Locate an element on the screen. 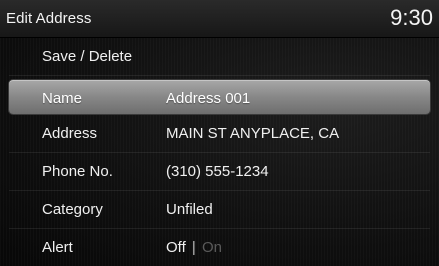 This screenshot has width=439, height=266. address-item: Address MAIN ST ANYPLACE, CA is located at coordinates (219, 134).